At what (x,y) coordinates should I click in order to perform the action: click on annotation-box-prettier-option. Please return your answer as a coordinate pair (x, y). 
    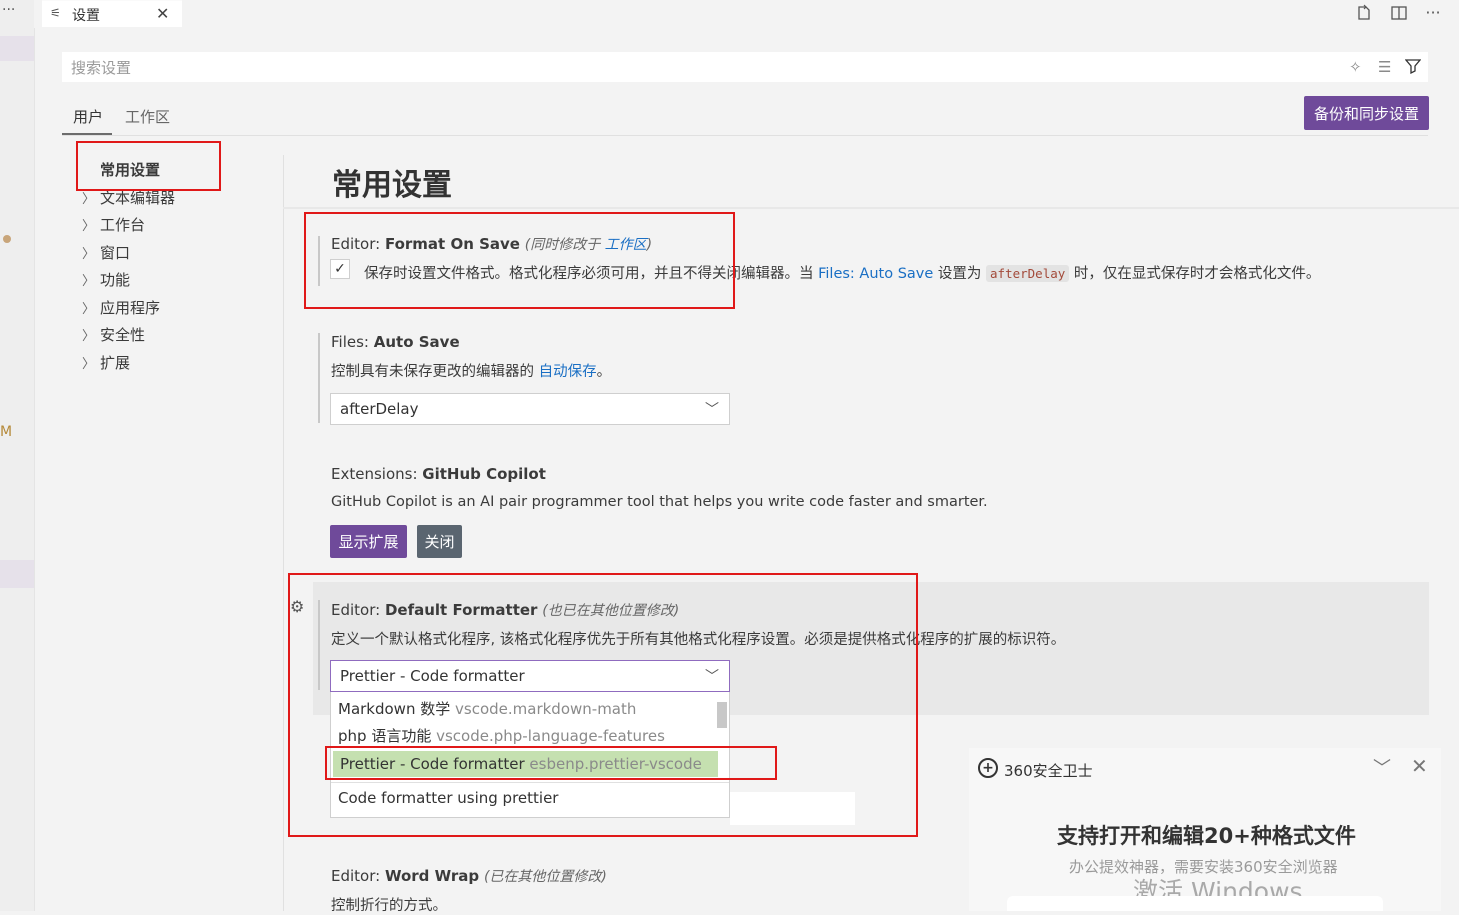
    Looking at the image, I should click on (551, 763).